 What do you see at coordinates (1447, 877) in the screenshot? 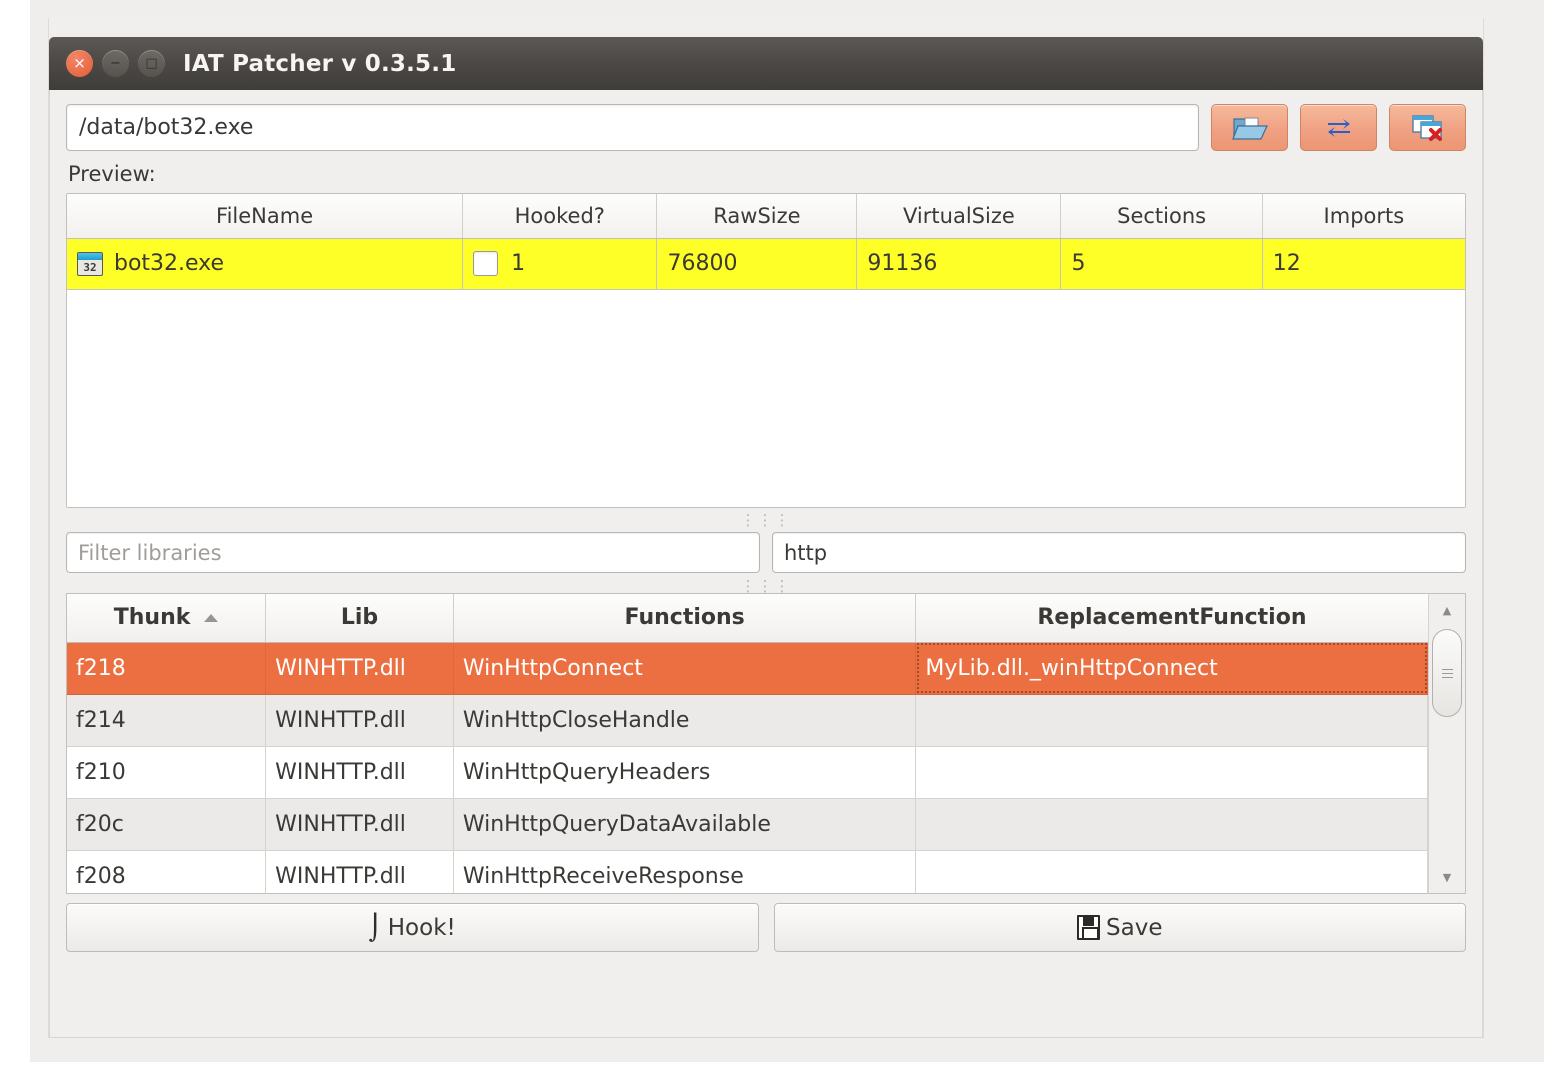
I see `scroll-down-icon: ▼` at bounding box center [1447, 877].